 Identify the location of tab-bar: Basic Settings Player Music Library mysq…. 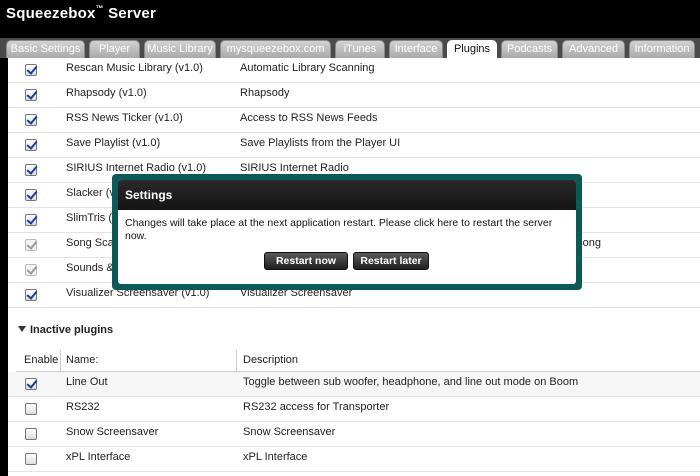
(350, 48).